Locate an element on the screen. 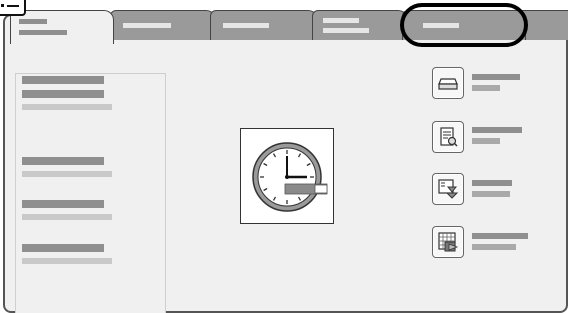 The image size is (568, 313). calendar-export-icon is located at coordinates (448, 242).